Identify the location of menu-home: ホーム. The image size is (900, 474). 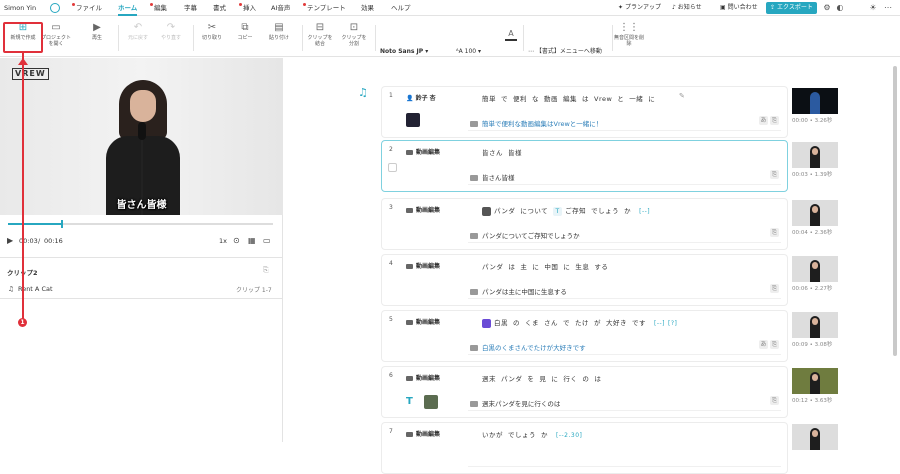
(128, 8).